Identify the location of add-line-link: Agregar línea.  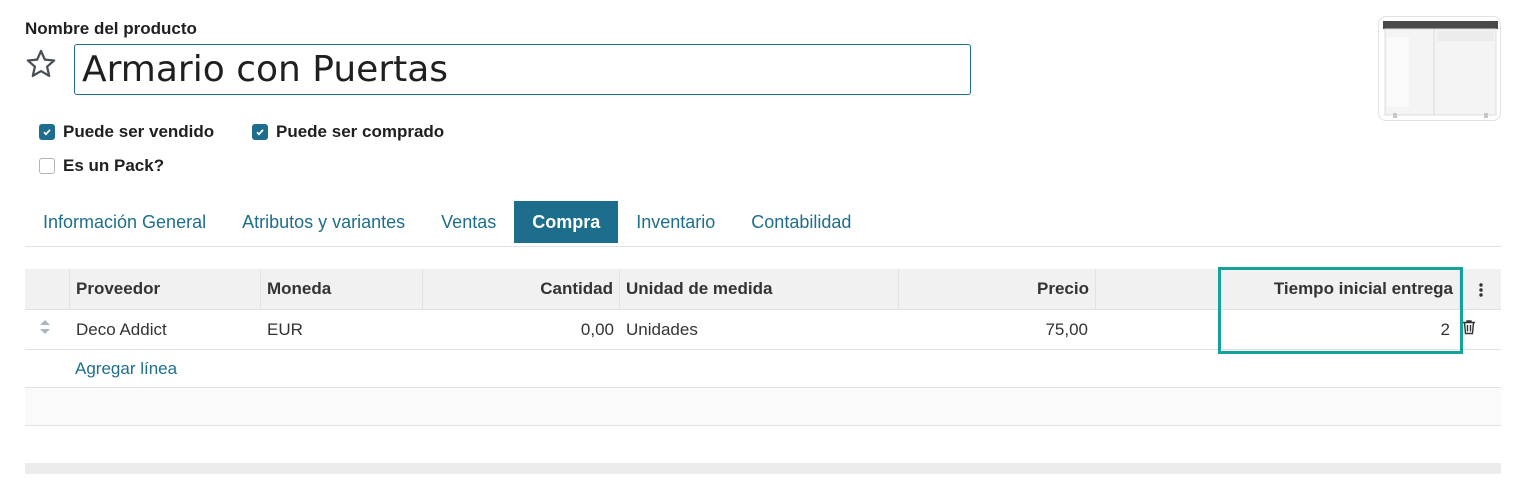
(126, 369).